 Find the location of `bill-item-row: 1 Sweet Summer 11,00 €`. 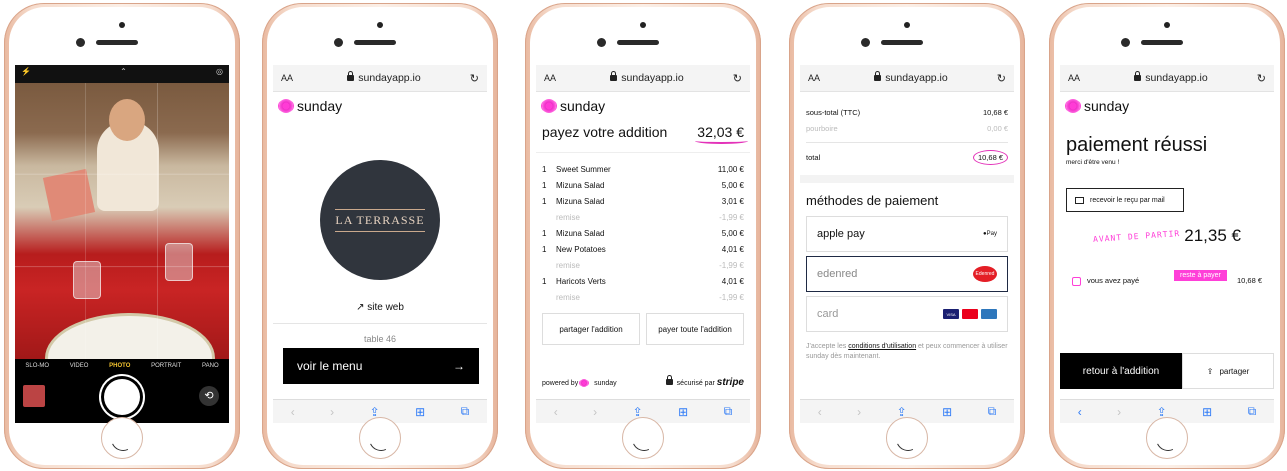

bill-item-row: 1 Sweet Summer 11,00 € is located at coordinates (643, 169).